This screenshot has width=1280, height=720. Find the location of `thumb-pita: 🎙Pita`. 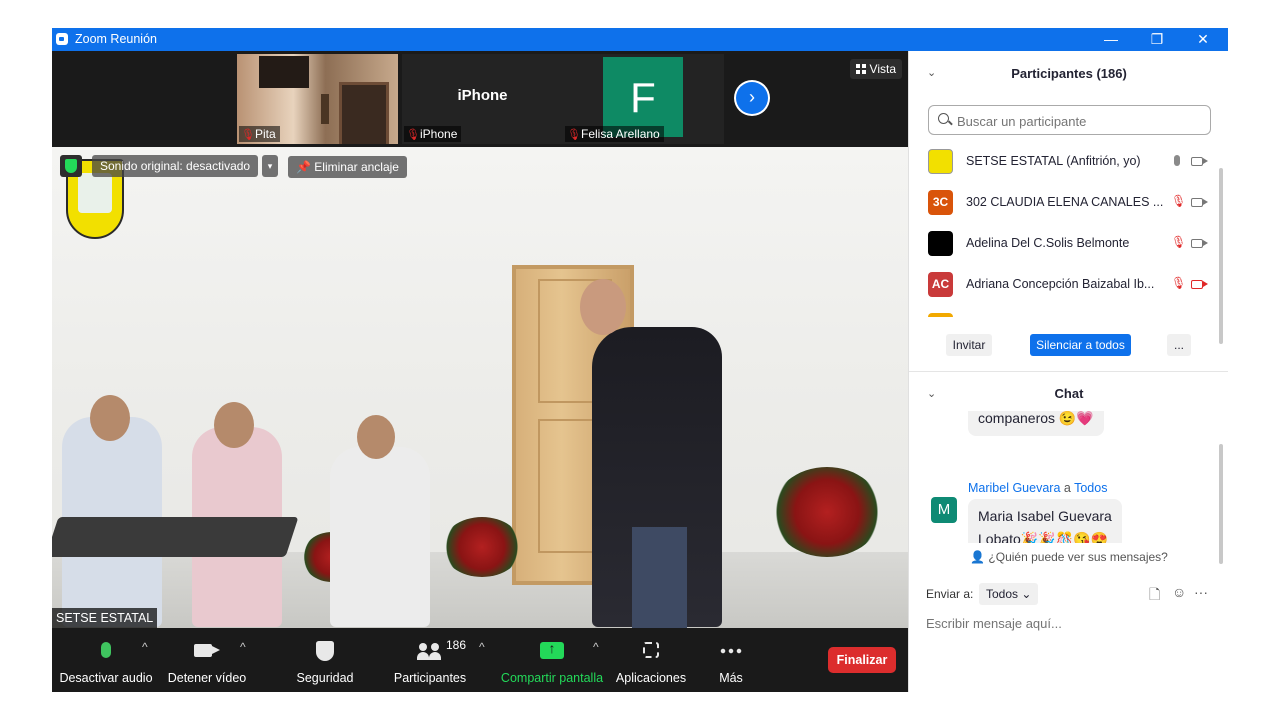

thumb-pita: 🎙Pita is located at coordinates (317, 99).